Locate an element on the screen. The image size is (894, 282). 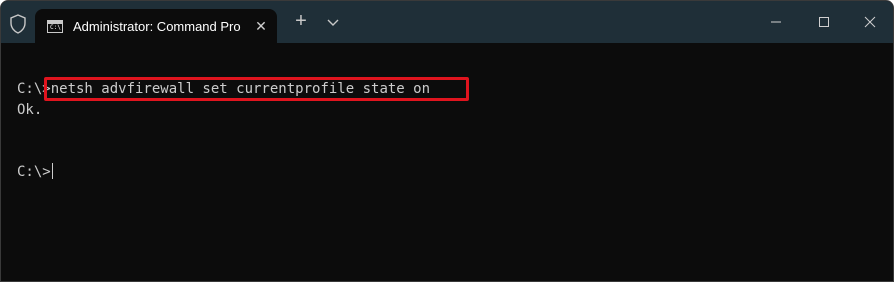
title-bar: C:\ Administrator: Command Prompt ✕ + is located at coordinates (447, 22).